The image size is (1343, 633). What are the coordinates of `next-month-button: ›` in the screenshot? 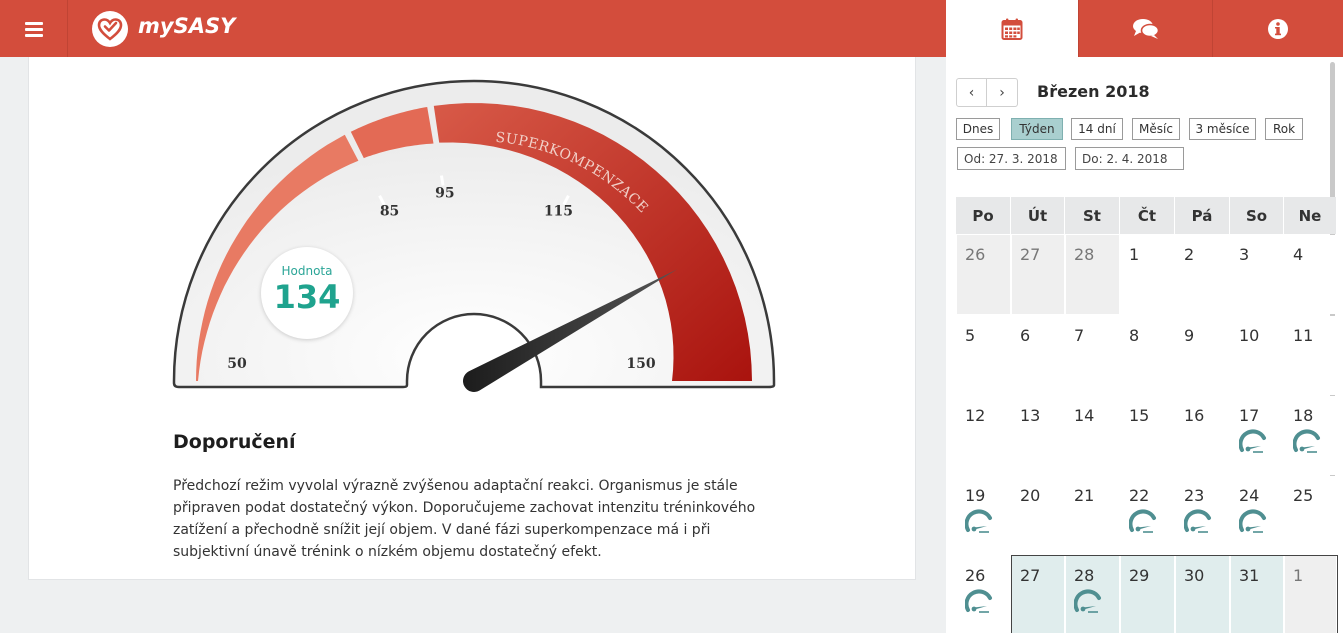 It's located at (1002, 92).